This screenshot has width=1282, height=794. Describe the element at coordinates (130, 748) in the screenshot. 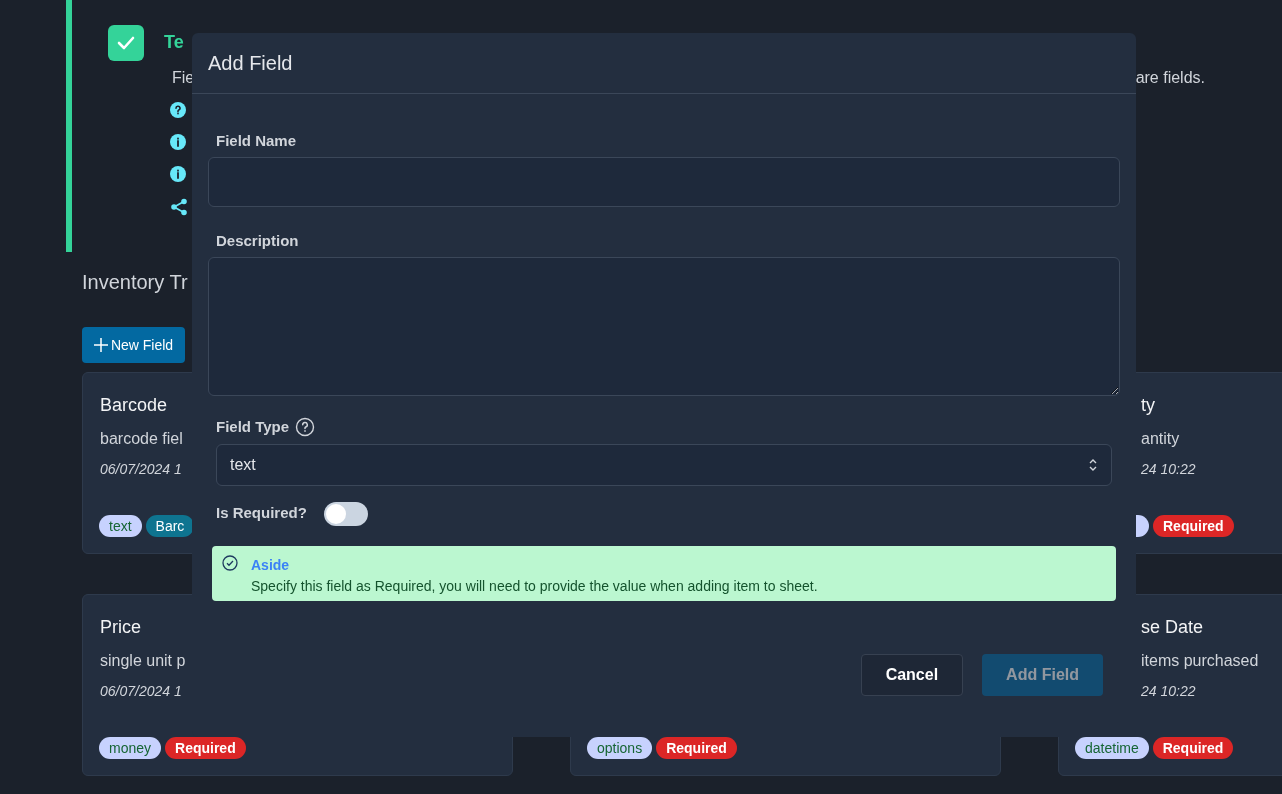

I see `field-tag: money` at that location.